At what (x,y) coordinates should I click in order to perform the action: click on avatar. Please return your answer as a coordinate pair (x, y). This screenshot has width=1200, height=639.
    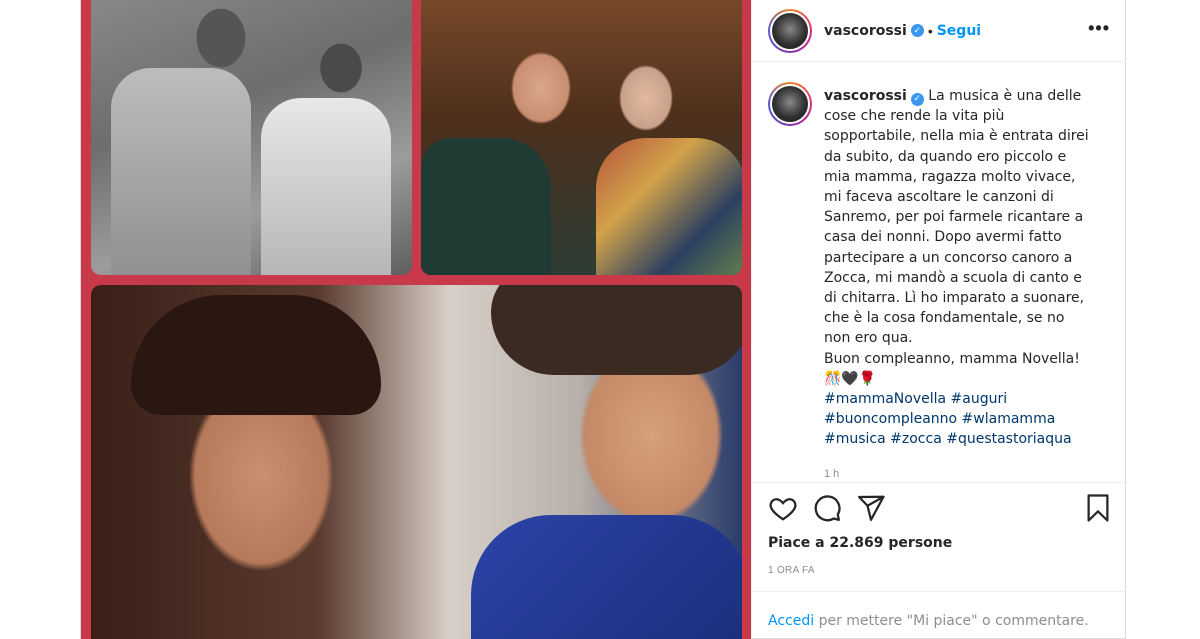
    Looking at the image, I should click on (790, 30).